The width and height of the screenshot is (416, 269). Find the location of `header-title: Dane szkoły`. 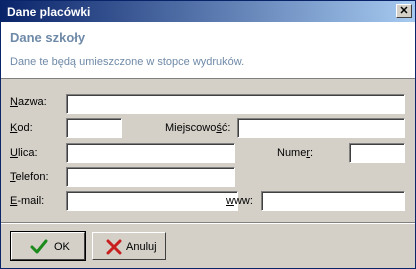

header-title: Dane szkoły is located at coordinates (48, 37).